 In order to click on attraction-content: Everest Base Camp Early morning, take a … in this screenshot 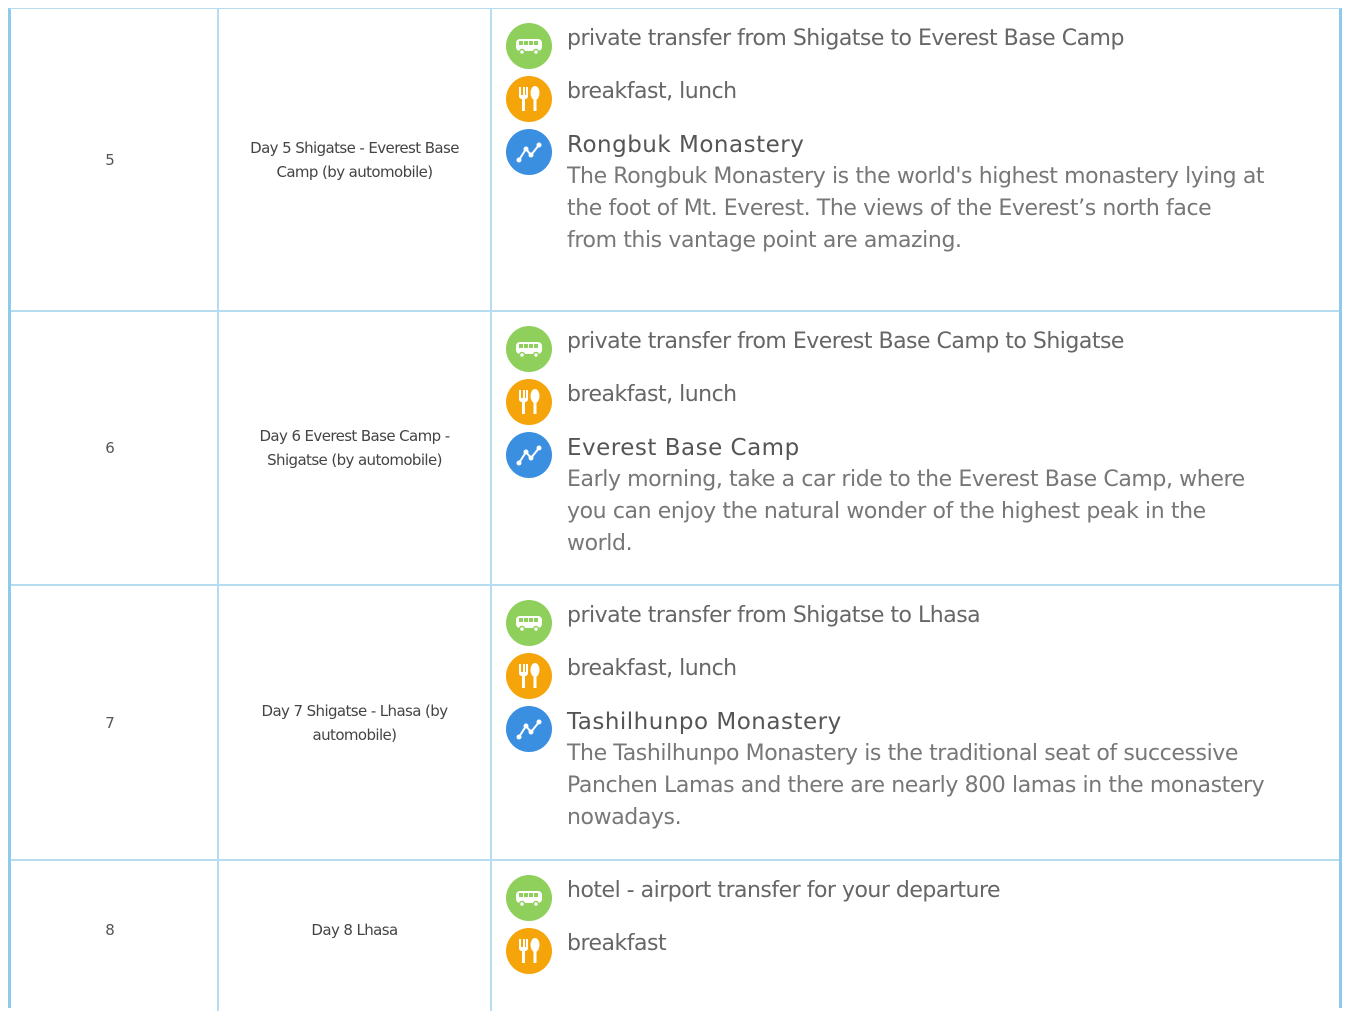, I will do `click(917, 496)`.